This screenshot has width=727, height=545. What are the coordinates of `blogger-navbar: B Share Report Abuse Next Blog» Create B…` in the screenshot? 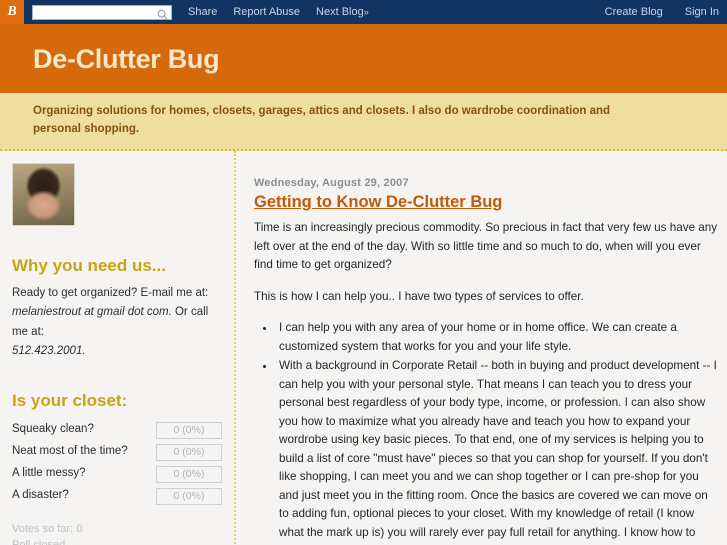 It's located at (363, 12).